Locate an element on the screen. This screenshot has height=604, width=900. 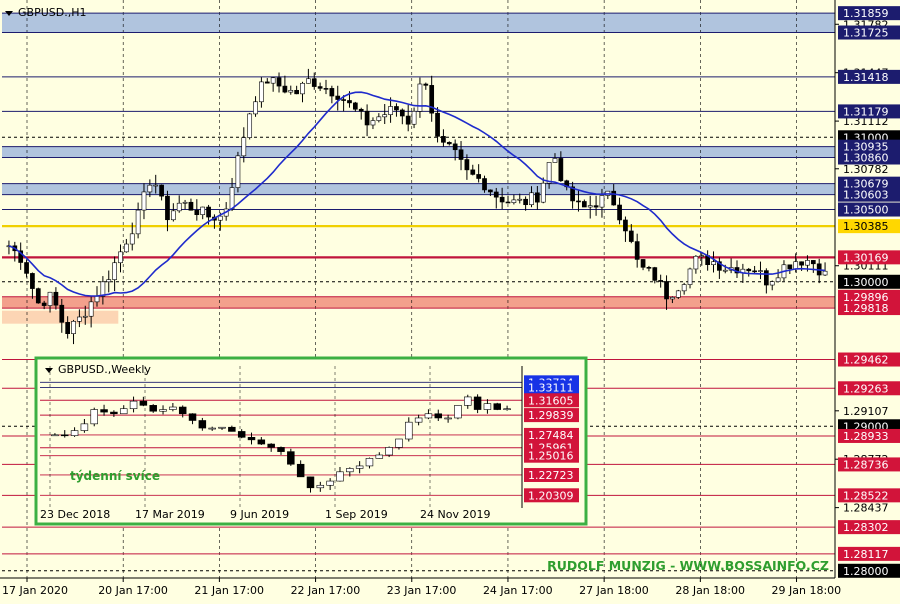
price-label-text: 1.31418 is located at coordinates (866, 77).